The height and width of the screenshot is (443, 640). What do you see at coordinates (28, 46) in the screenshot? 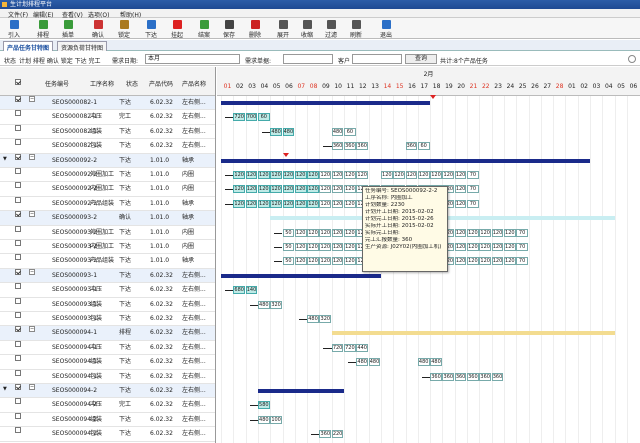
I see `tab-product-gantt: 产品任务甘特图` at bounding box center [28, 46].